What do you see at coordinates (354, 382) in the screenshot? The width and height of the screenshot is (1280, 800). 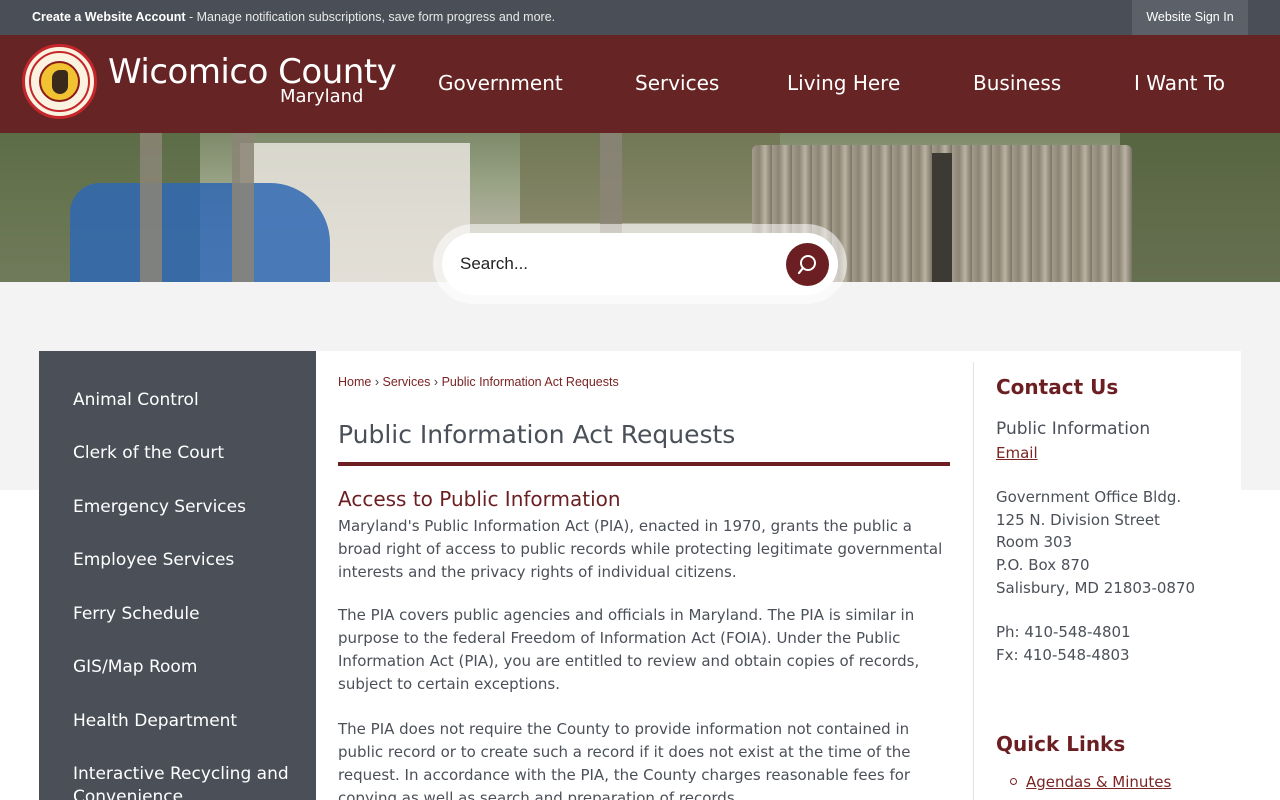 I see `breadcrumb-home: Home` at bounding box center [354, 382].